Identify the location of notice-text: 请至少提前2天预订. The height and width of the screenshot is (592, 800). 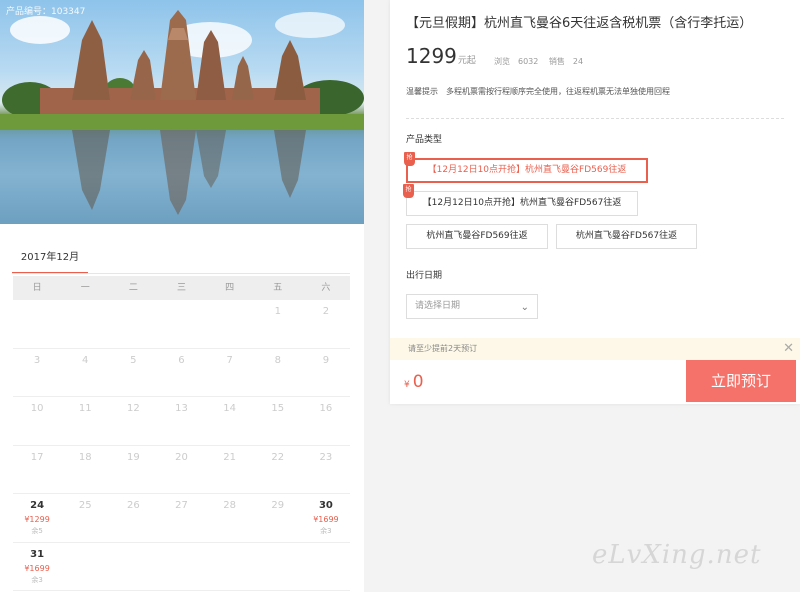
(443, 348).